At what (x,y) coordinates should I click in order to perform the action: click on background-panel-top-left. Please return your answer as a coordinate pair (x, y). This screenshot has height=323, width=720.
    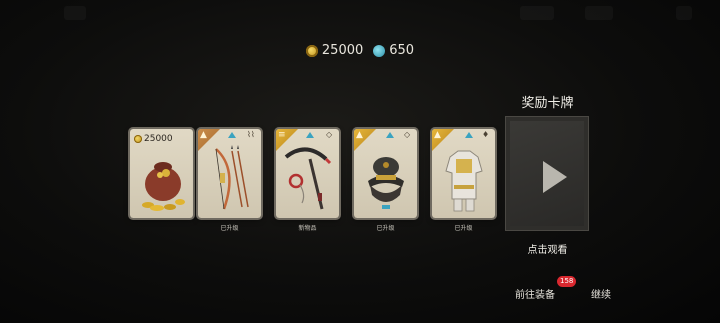
    Looking at the image, I should click on (75, 13).